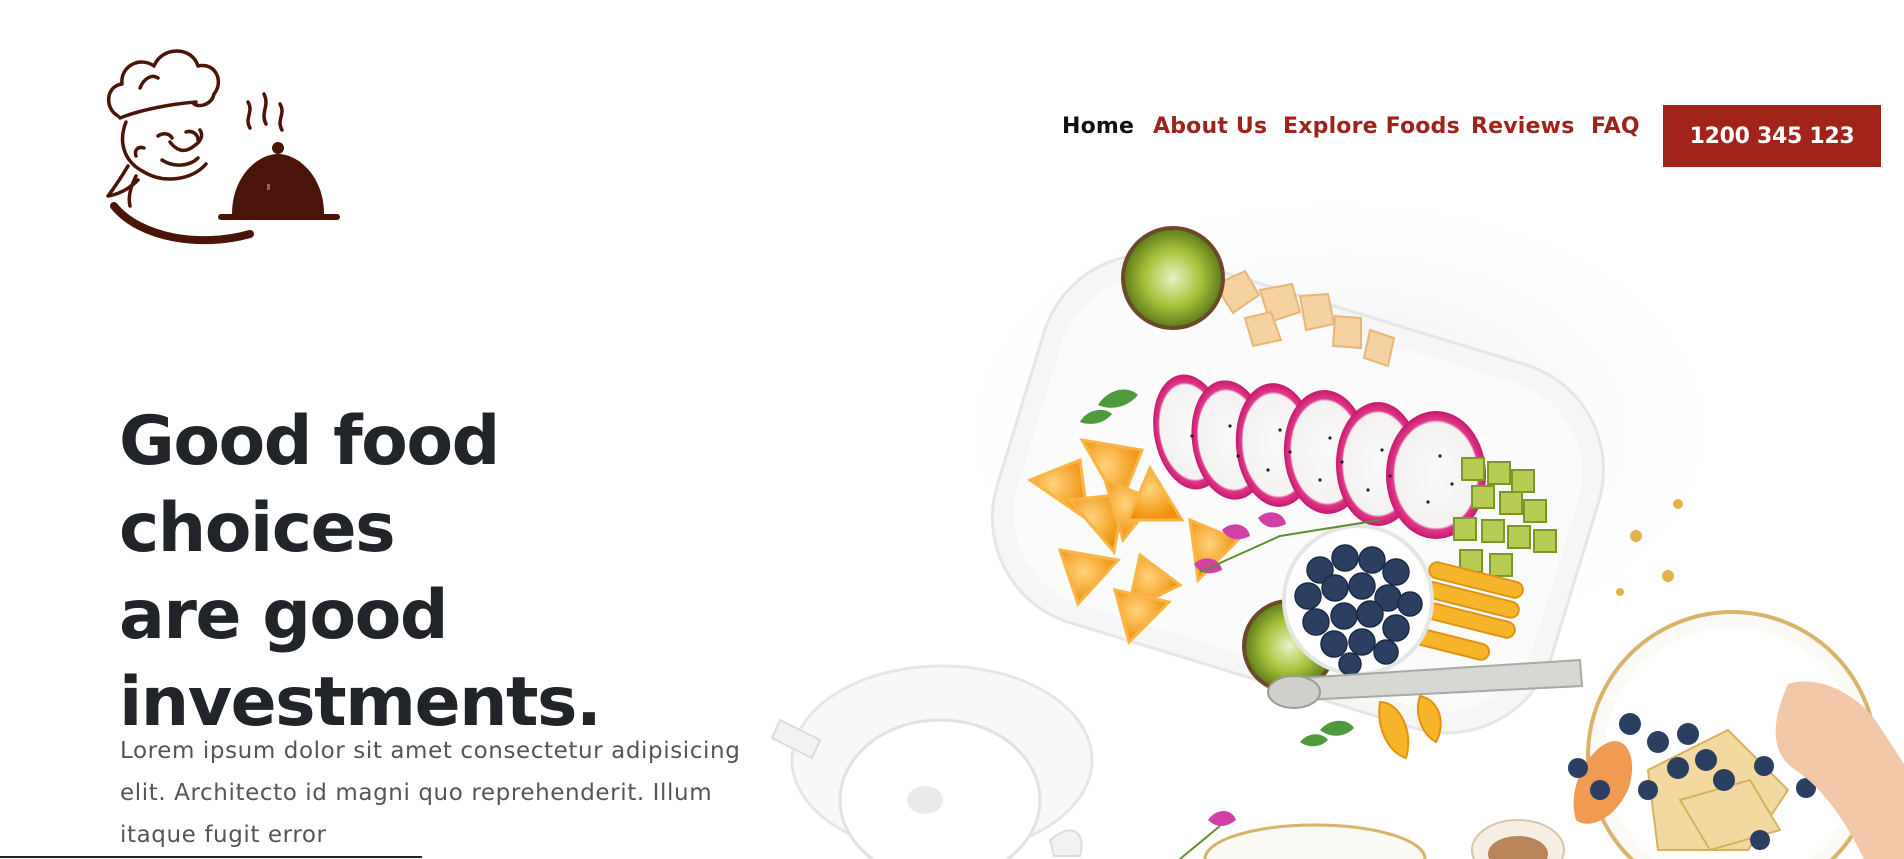  I want to click on nav-reviews-link: Reviews, so click(1522, 126).